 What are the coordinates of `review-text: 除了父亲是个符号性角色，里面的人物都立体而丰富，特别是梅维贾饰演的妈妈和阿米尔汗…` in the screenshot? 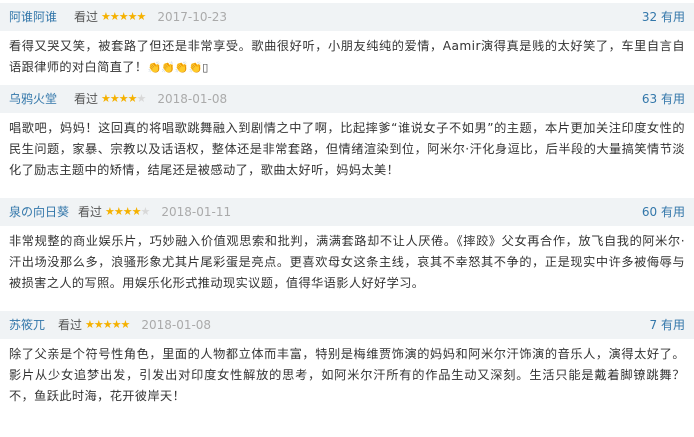 It's located at (347, 375).